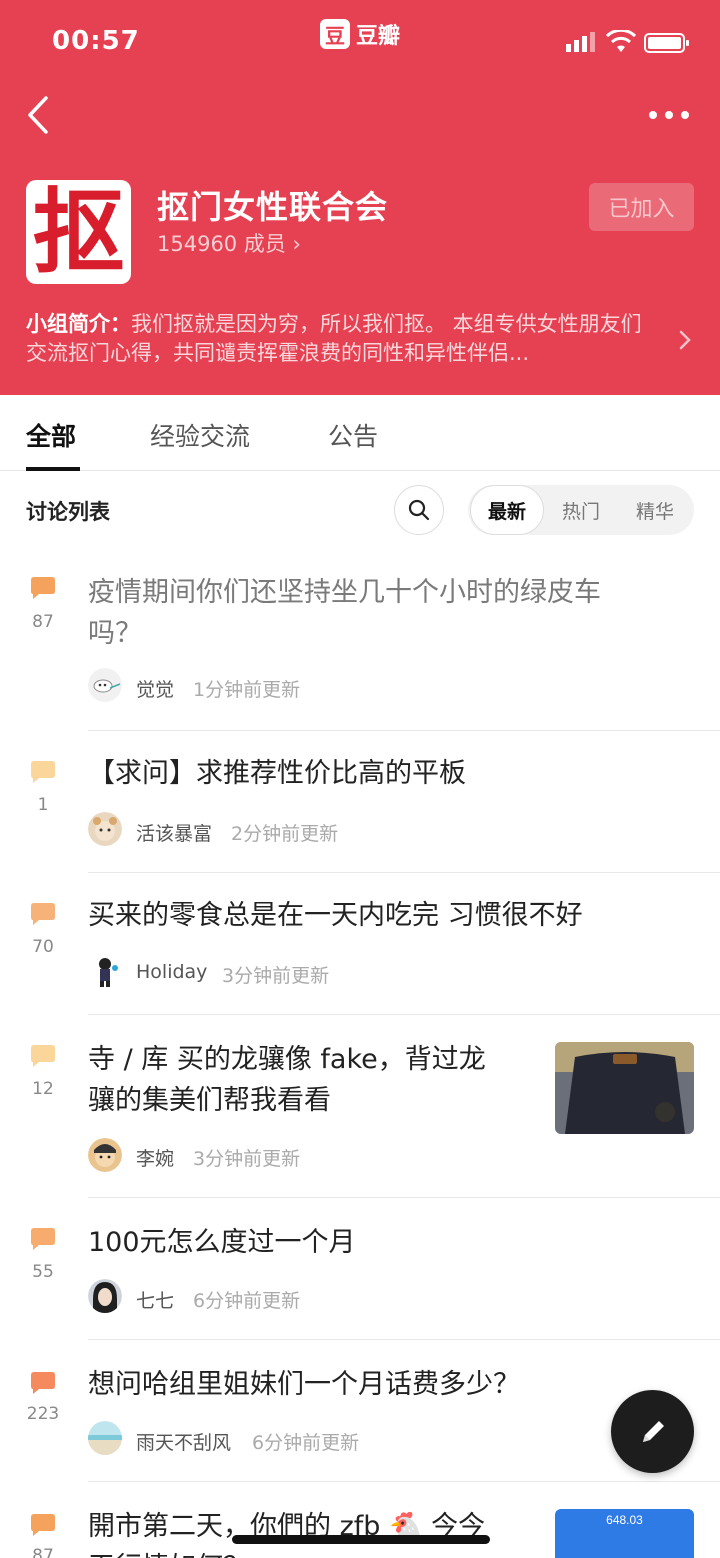  What do you see at coordinates (43, 947) in the screenshot?
I see `reply-count: 70` at bounding box center [43, 947].